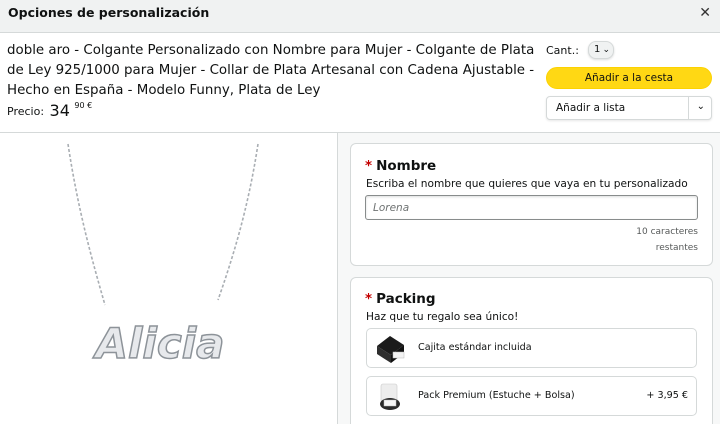 The image size is (720, 424). I want to click on necklace-chain, so click(163, 224).